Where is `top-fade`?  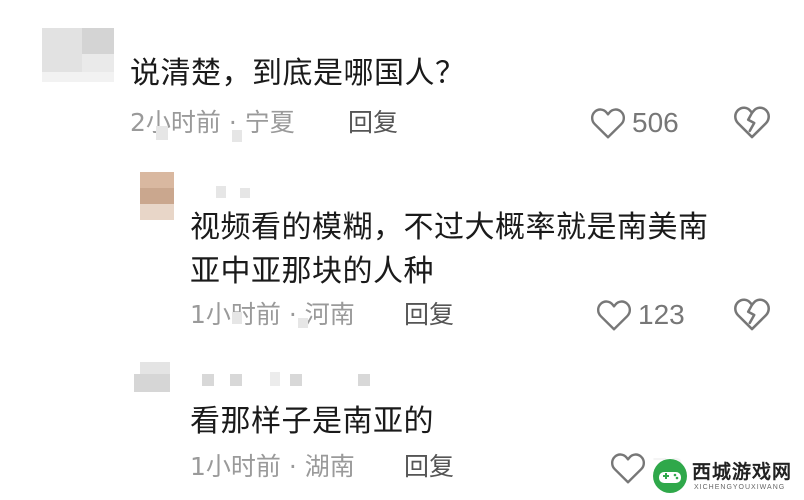 top-fade is located at coordinates (402, 3).